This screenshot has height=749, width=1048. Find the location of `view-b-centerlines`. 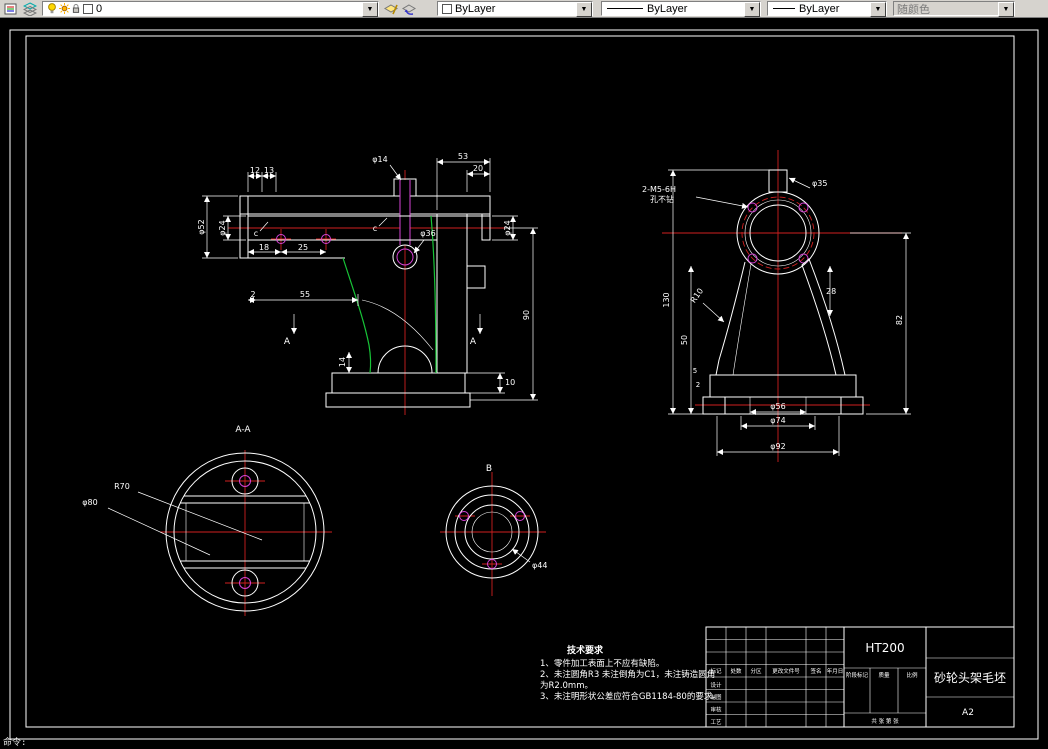

view-b-centerlines is located at coordinates (493, 534).